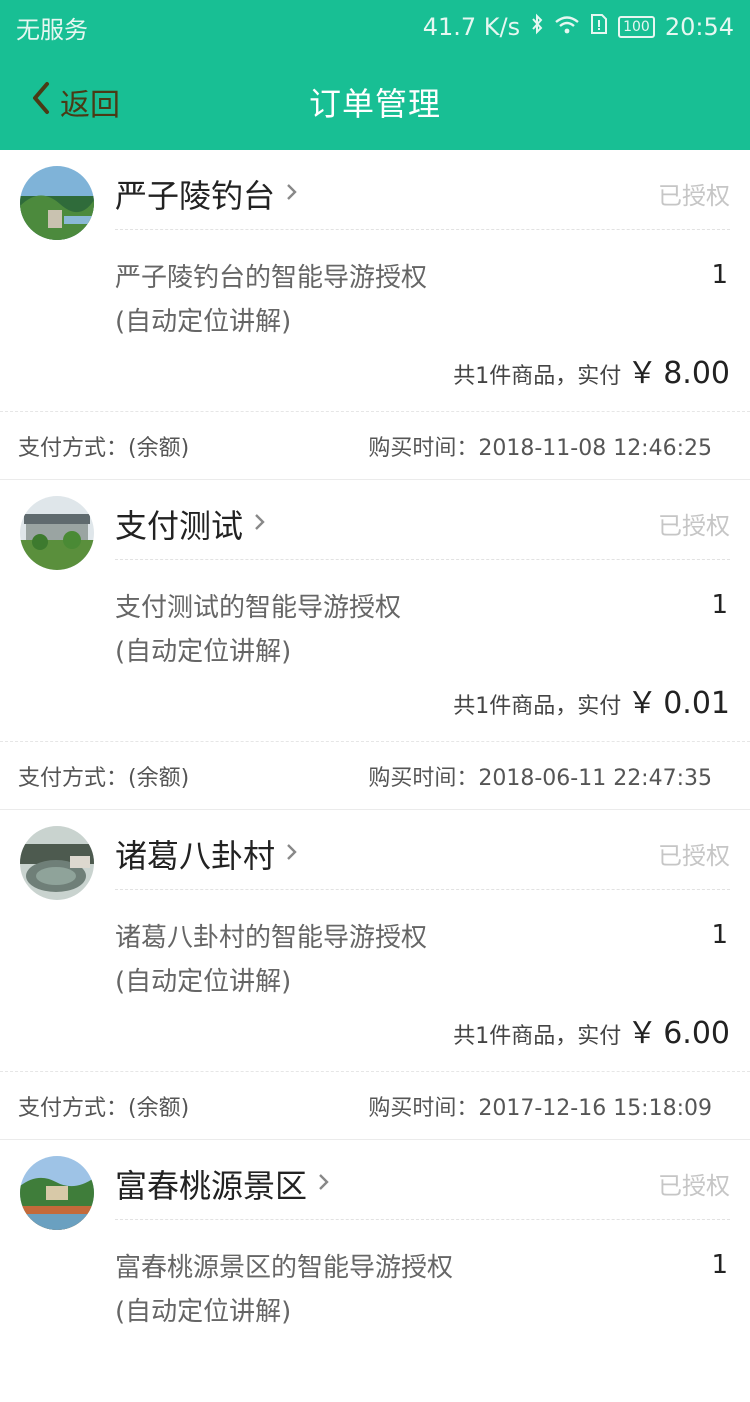  What do you see at coordinates (636, 27) in the screenshot?
I see `battery-icon: 100` at bounding box center [636, 27].